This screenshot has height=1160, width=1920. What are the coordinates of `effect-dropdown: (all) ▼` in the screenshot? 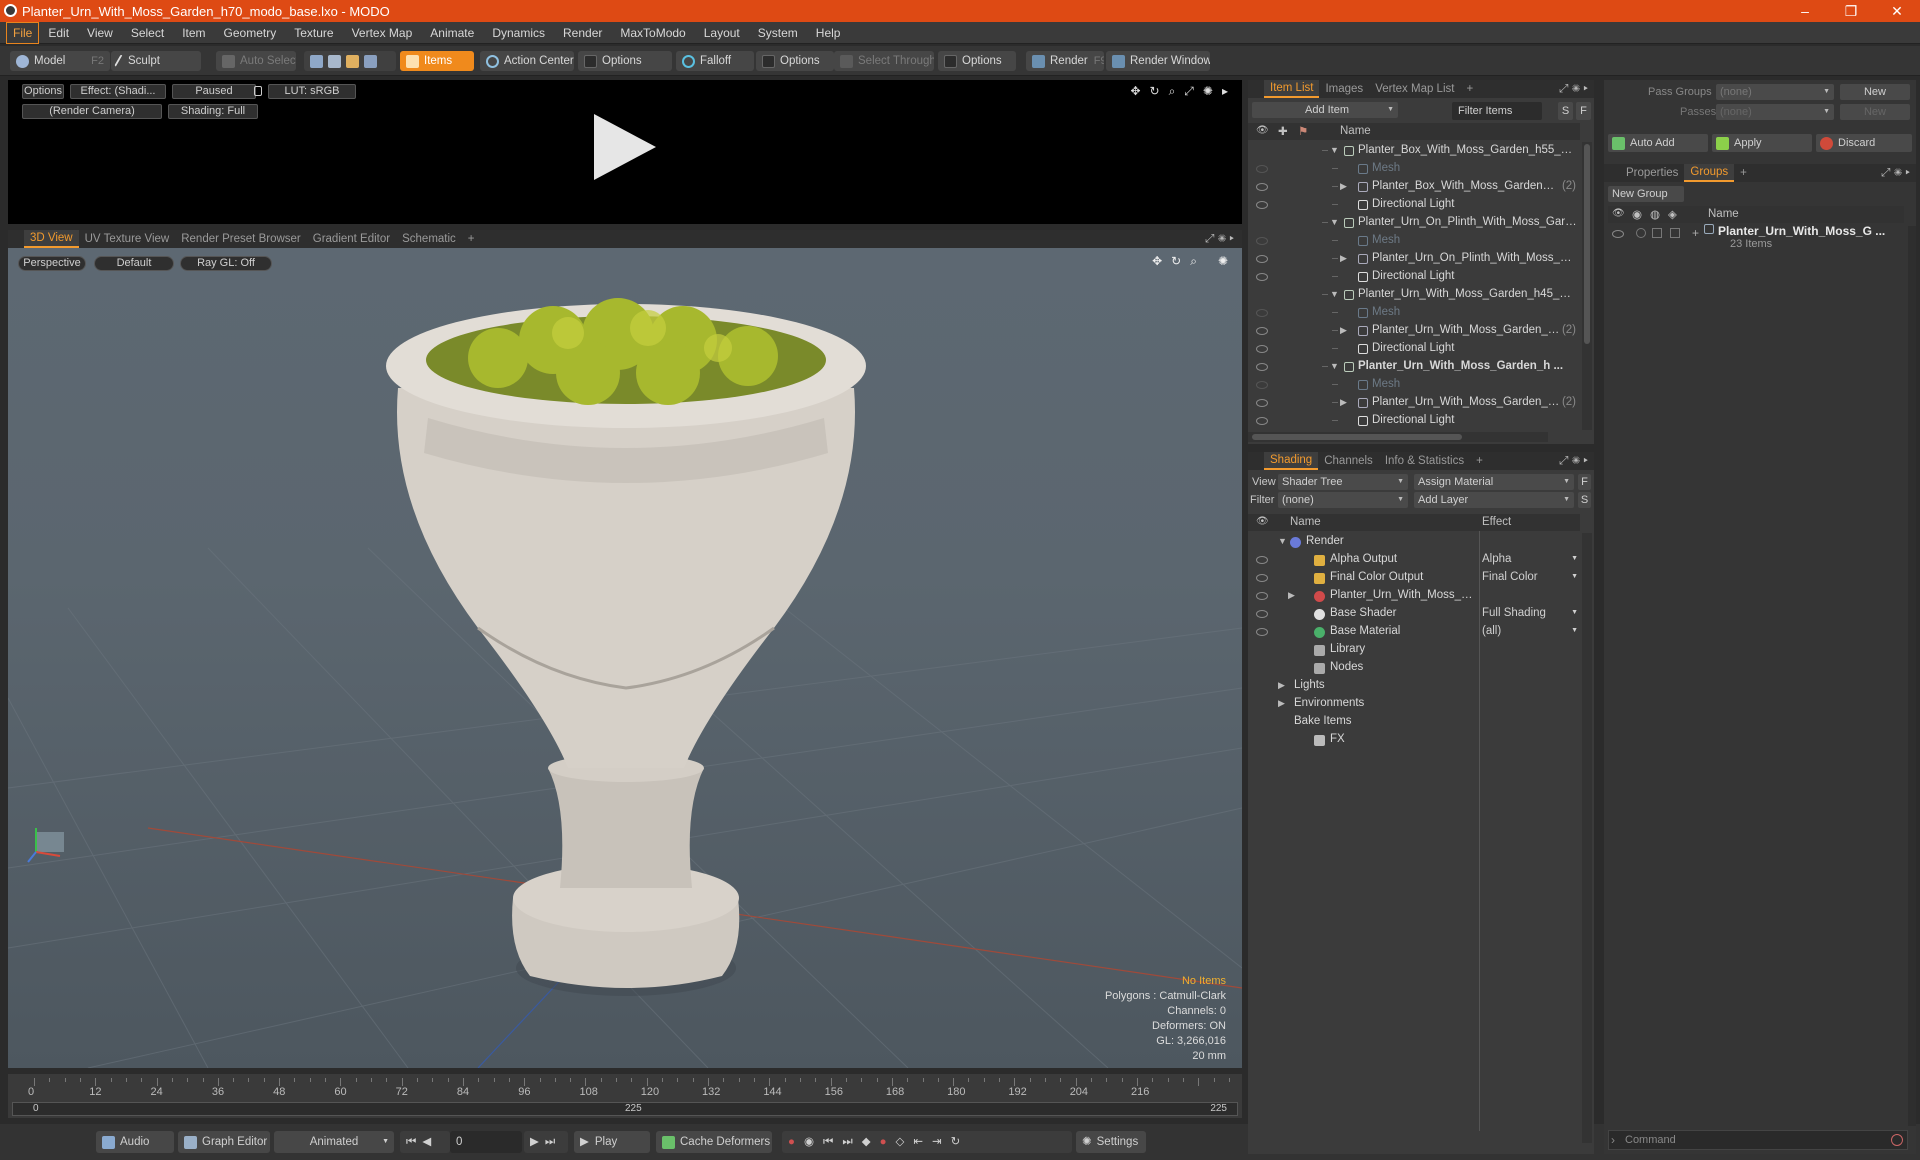 It's located at (1530, 631).